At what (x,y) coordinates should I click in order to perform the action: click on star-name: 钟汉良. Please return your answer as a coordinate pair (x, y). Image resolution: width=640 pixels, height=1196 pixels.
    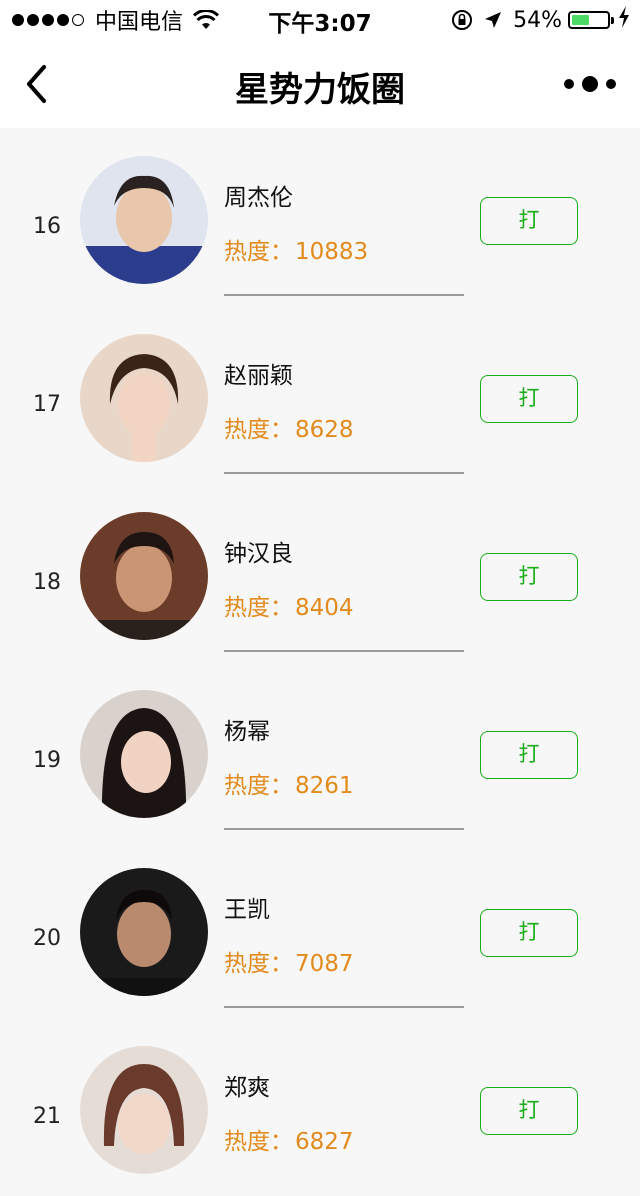
    Looking at the image, I should click on (258, 554).